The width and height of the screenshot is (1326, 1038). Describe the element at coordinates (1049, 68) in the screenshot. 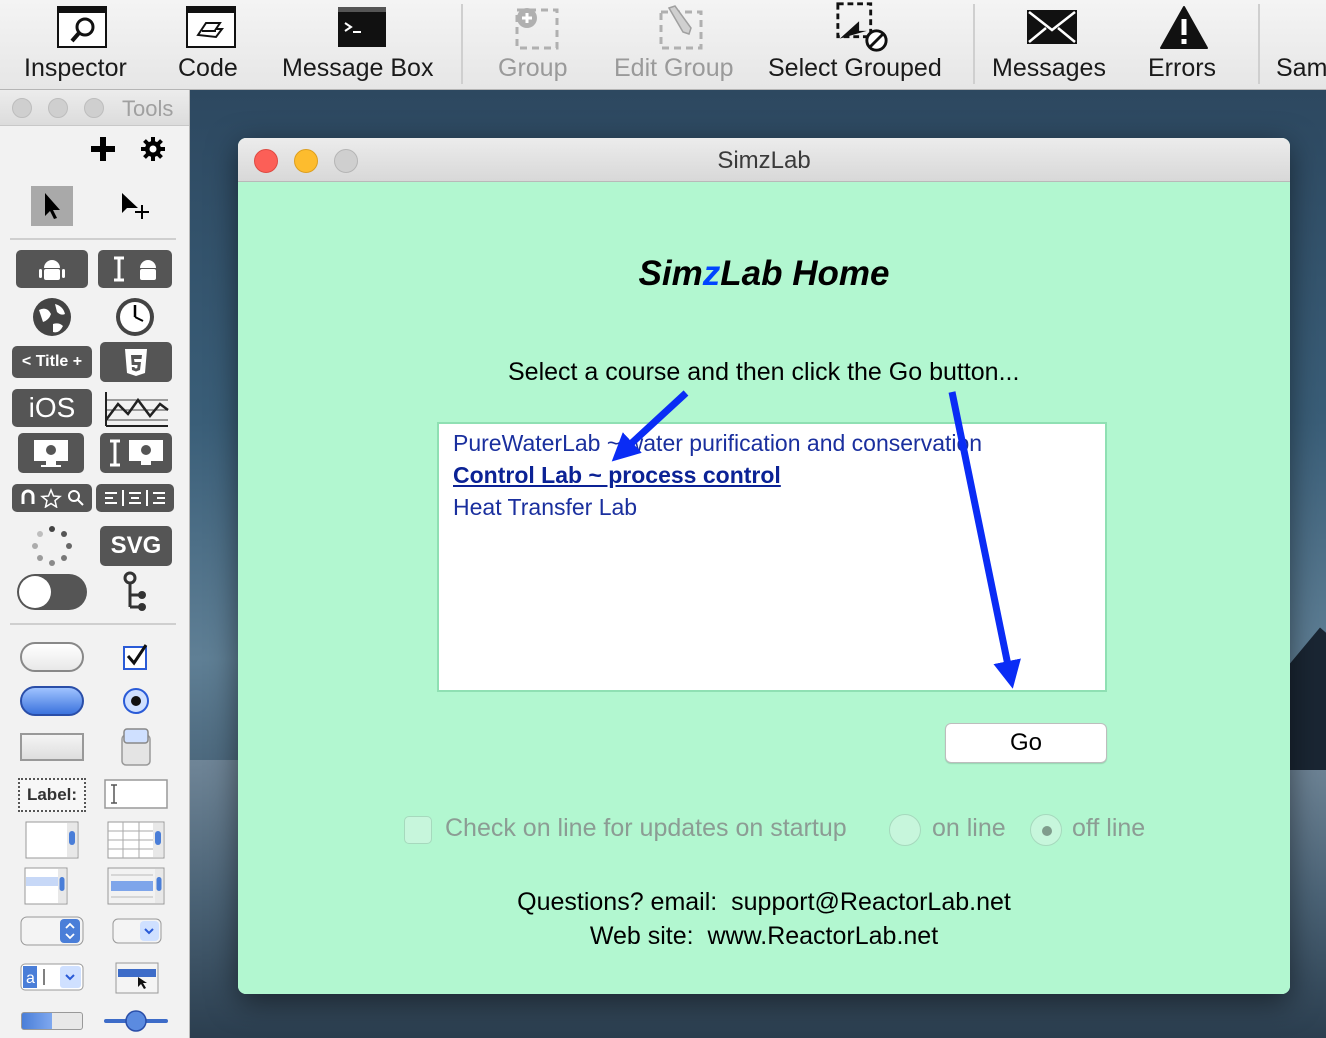

I see `messages-label: Messages` at that location.